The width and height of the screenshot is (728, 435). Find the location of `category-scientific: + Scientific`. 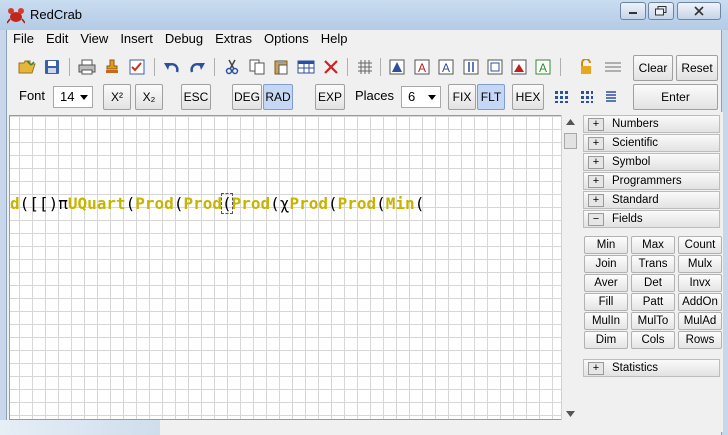

category-scientific: + Scientific is located at coordinates (651, 143).